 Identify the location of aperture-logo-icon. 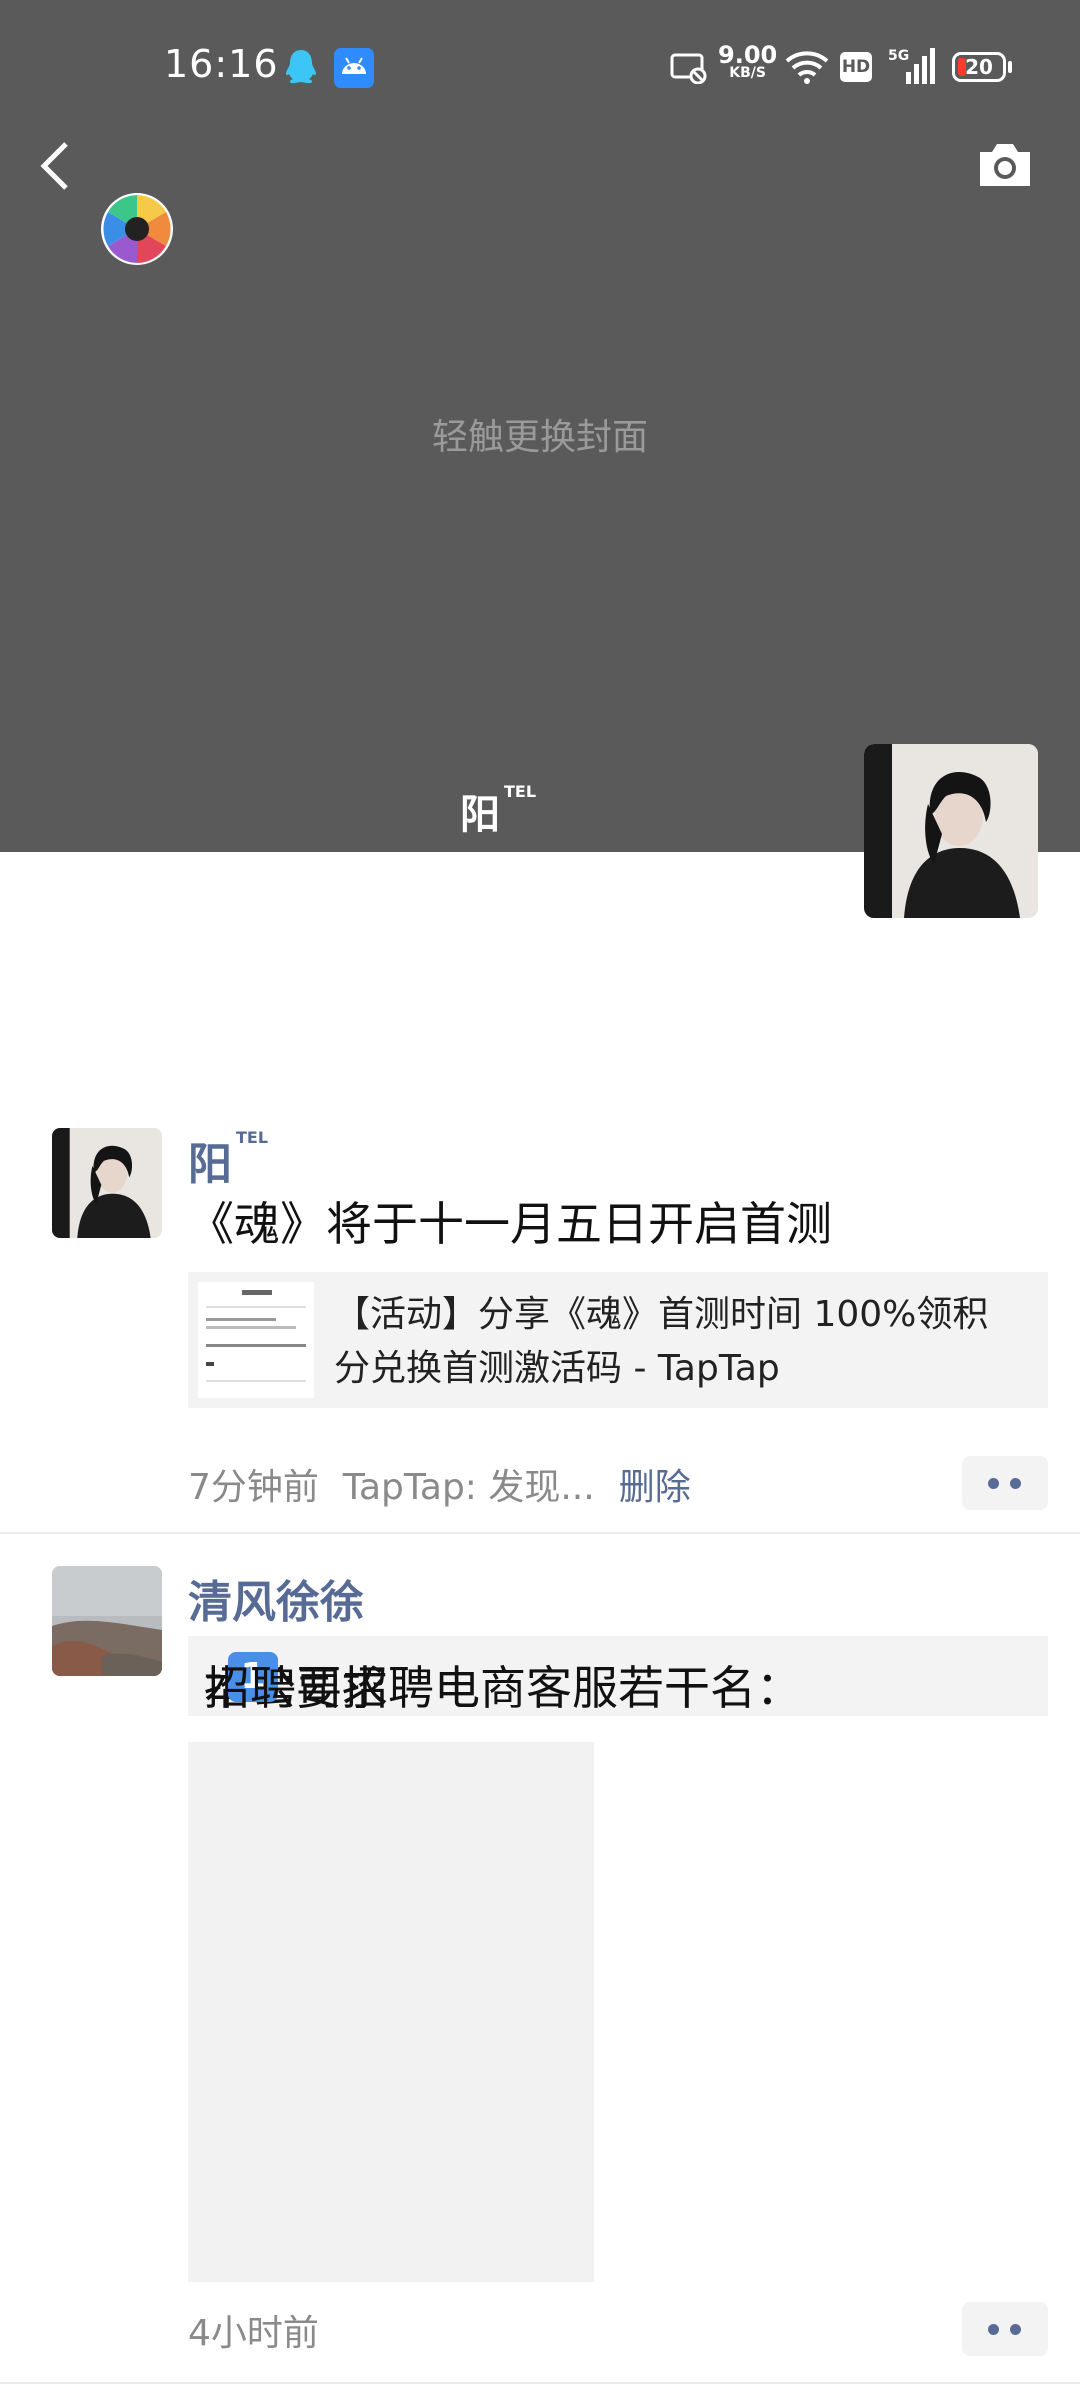
(137, 229).